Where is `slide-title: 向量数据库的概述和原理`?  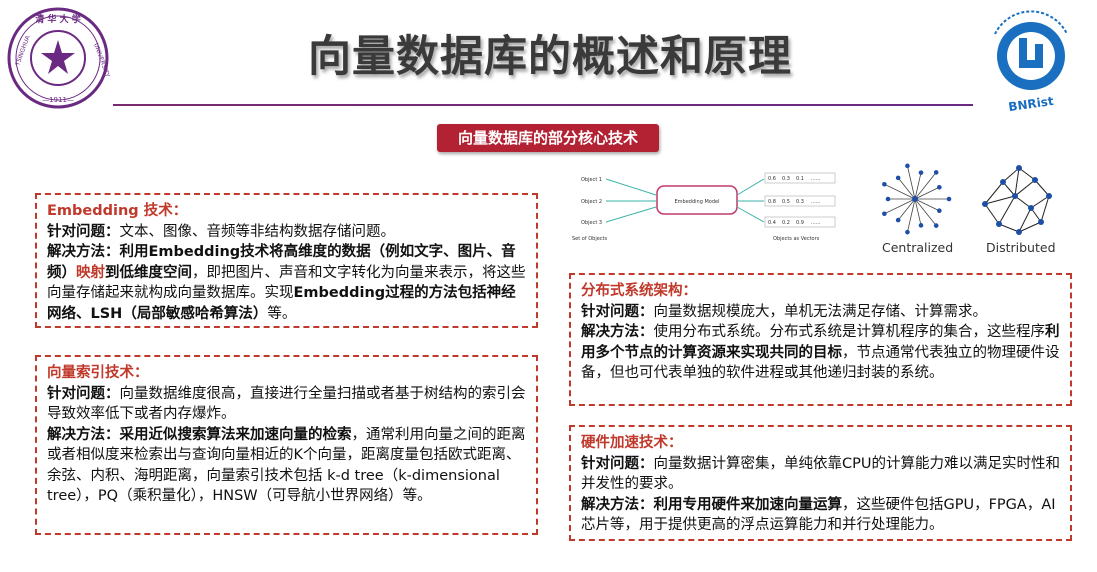 slide-title: 向量数据库的概述和原理 is located at coordinates (550, 57).